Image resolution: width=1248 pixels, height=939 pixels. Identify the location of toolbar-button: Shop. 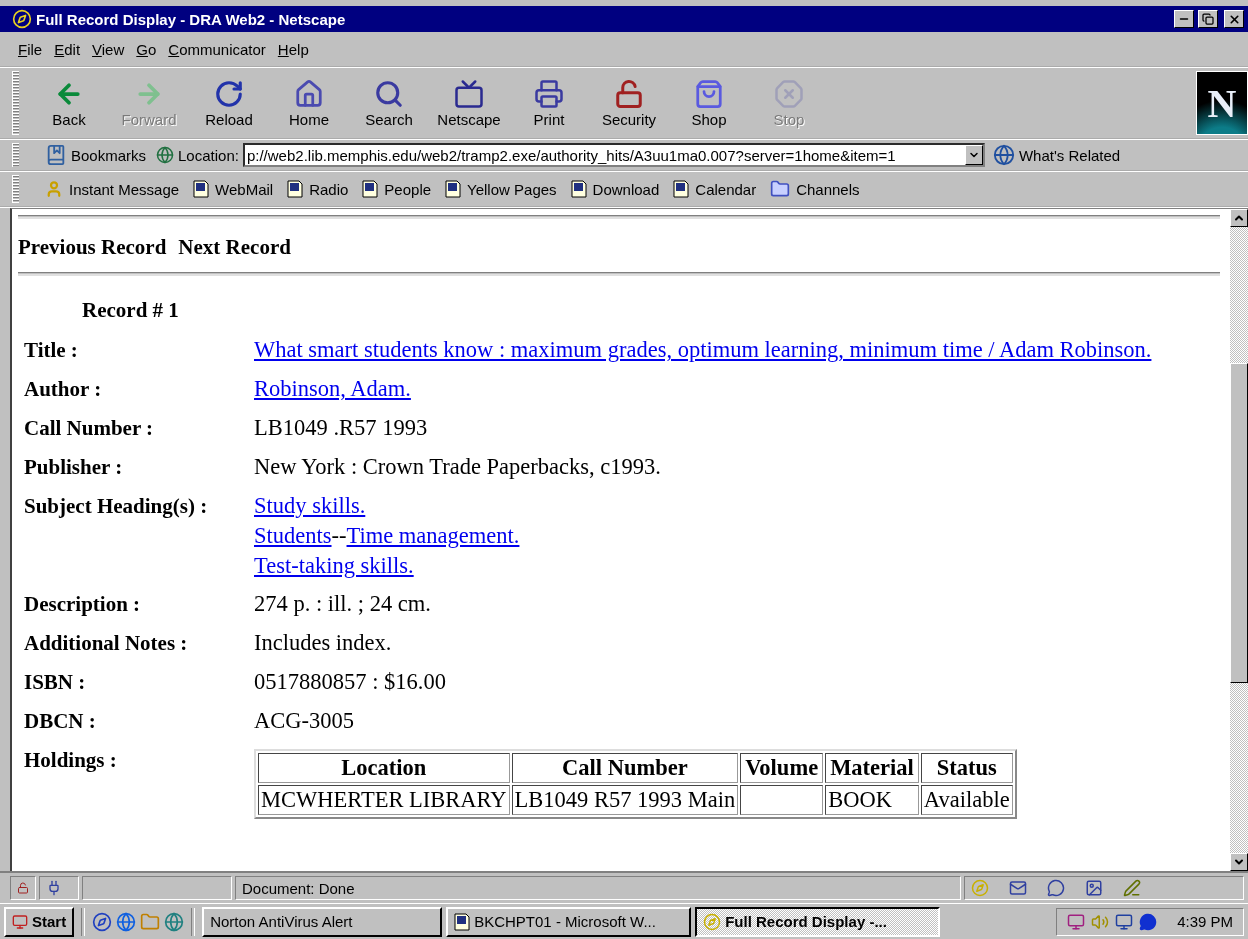
(709, 103).